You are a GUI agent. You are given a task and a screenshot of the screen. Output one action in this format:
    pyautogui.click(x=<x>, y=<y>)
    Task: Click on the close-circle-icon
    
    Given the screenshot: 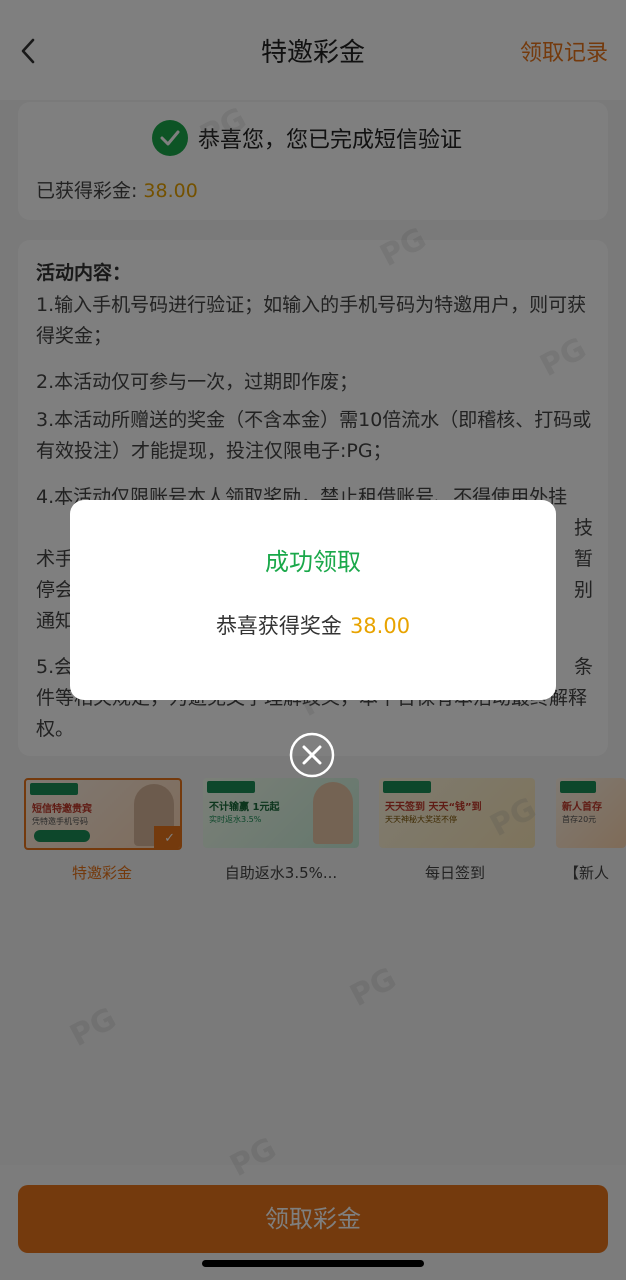 What is the action you would take?
    pyautogui.click(x=312, y=755)
    